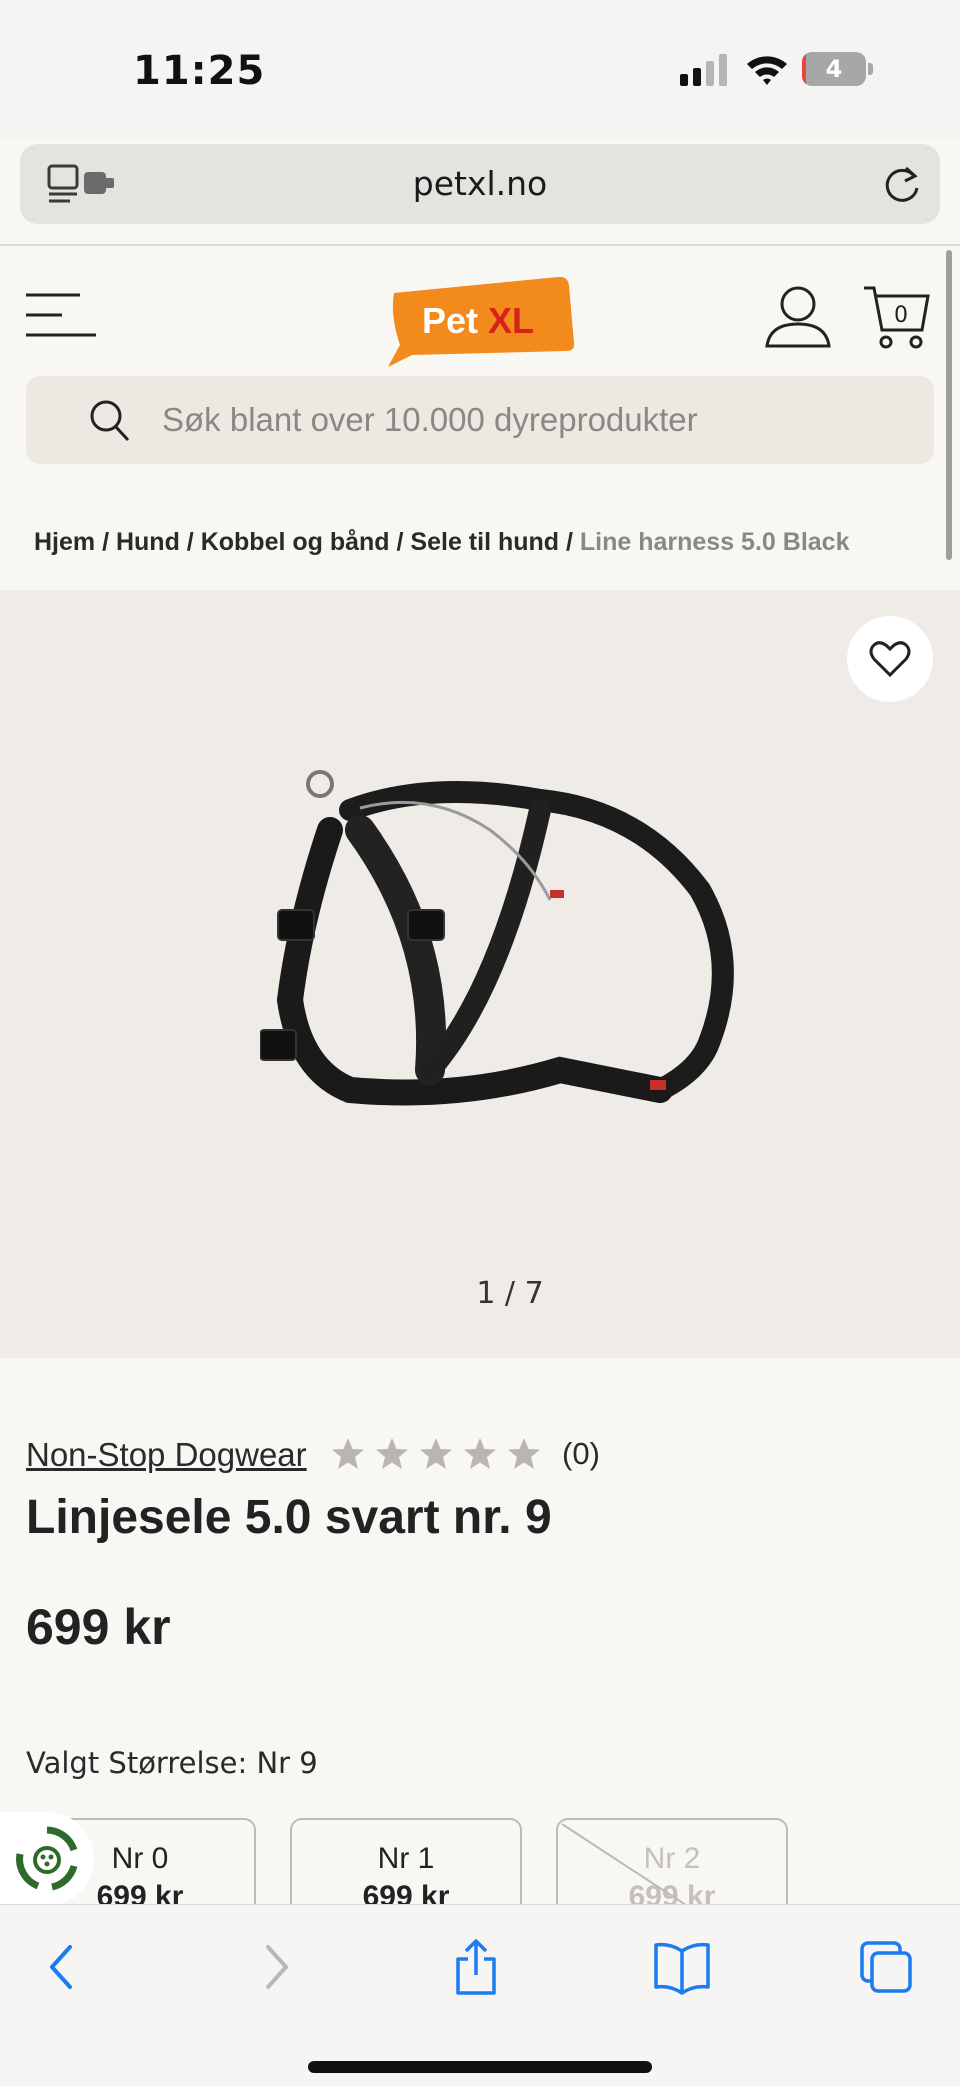  What do you see at coordinates (64, 542) in the screenshot?
I see `breadcrumb-item-home: Hjem` at bounding box center [64, 542].